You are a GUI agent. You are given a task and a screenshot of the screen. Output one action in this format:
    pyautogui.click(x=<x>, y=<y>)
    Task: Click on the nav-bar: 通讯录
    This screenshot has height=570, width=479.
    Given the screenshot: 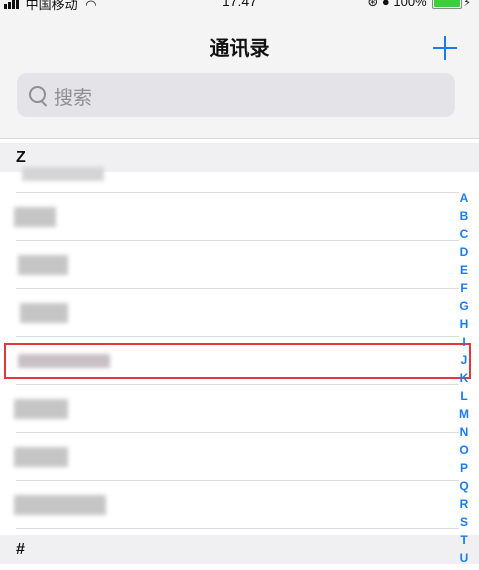 What is the action you would take?
    pyautogui.click(x=239, y=42)
    